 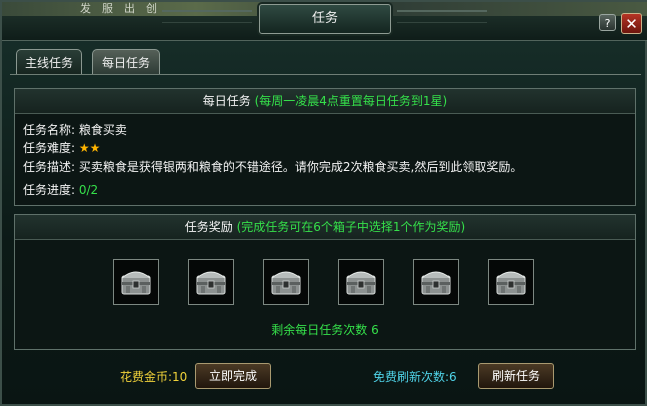 What do you see at coordinates (208, 227) in the screenshot?
I see `reward-heading: 任务奖励` at bounding box center [208, 227].